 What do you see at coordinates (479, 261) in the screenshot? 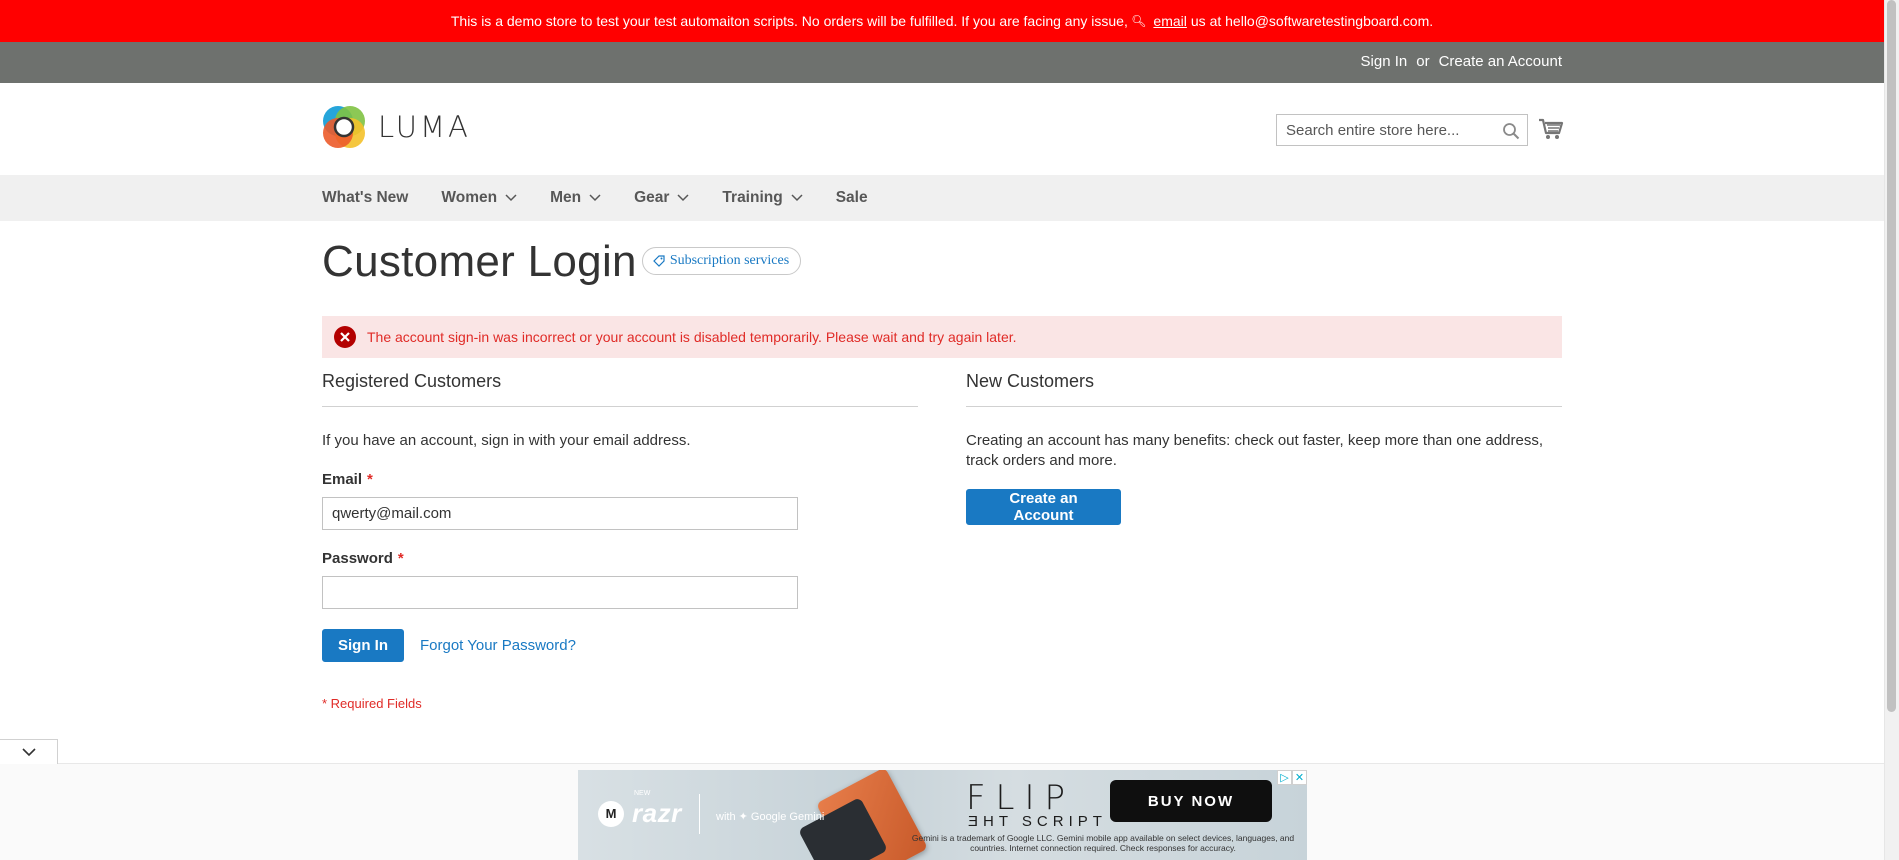
I see `page-title: Customer Login` at bounding box center [479, 261].